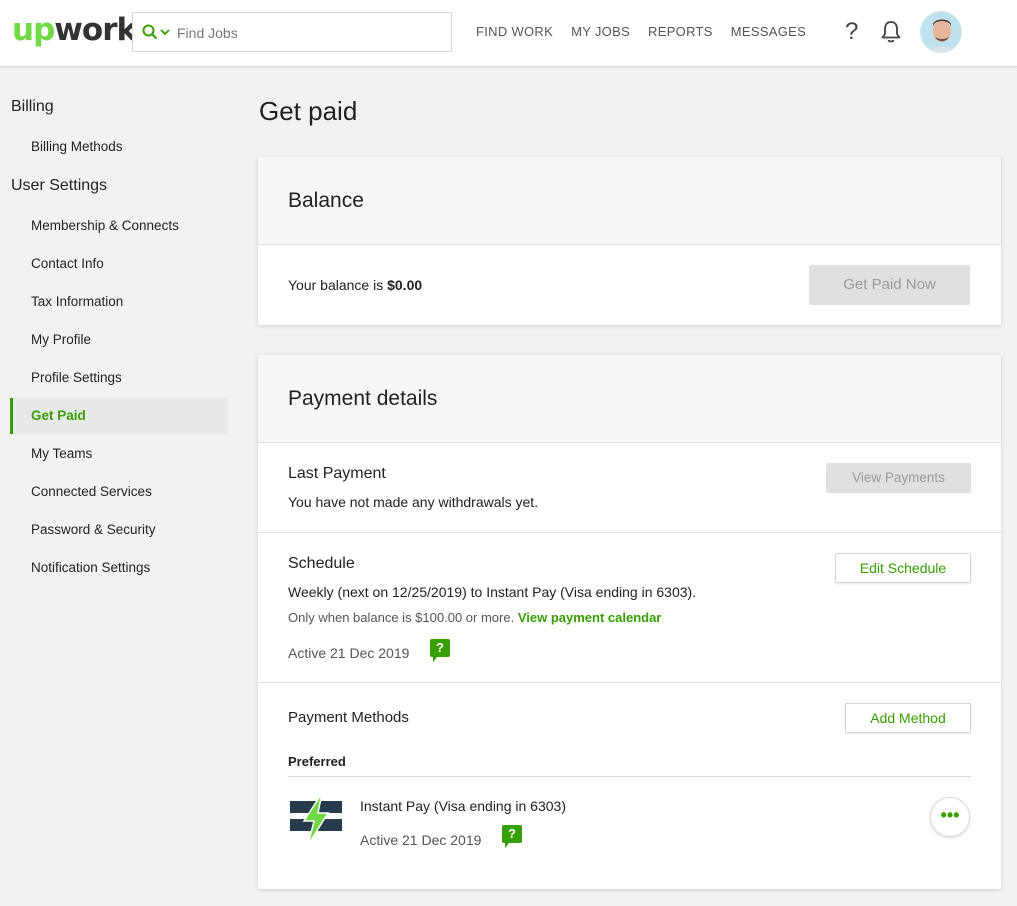  I want to click on payment-details-heading: Payment details, so click(629, 399).